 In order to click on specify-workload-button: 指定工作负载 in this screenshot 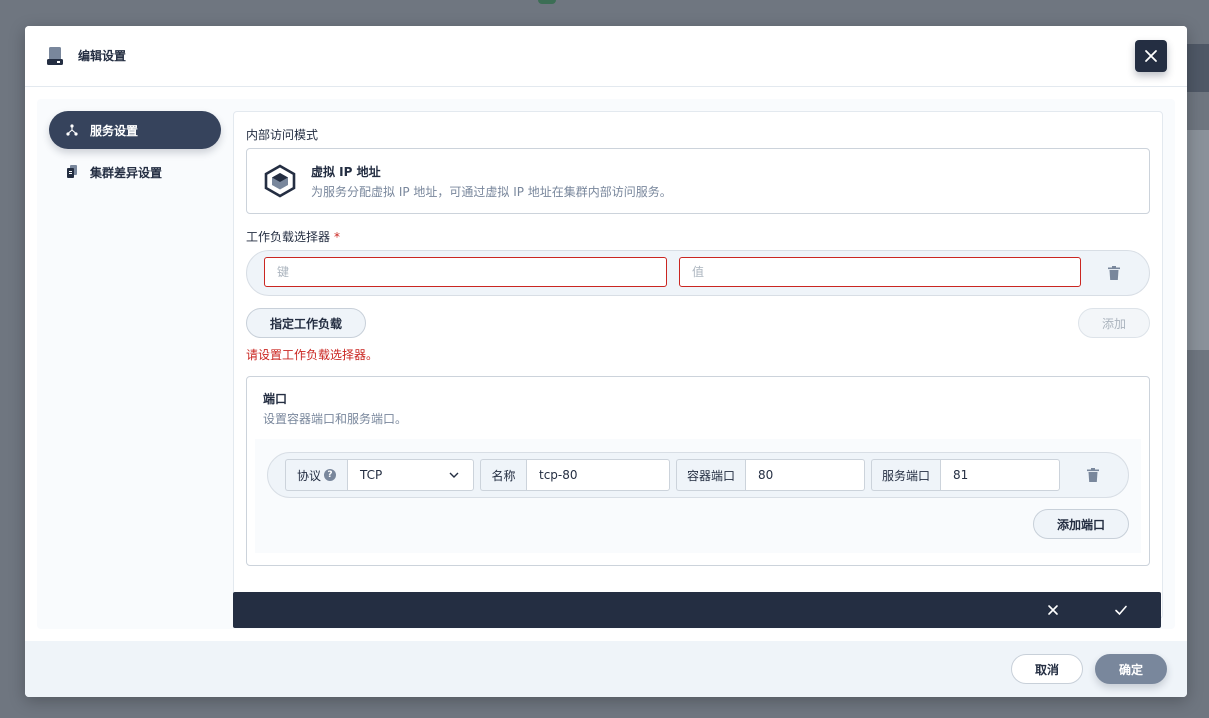, I will do `click(306, 323)`.